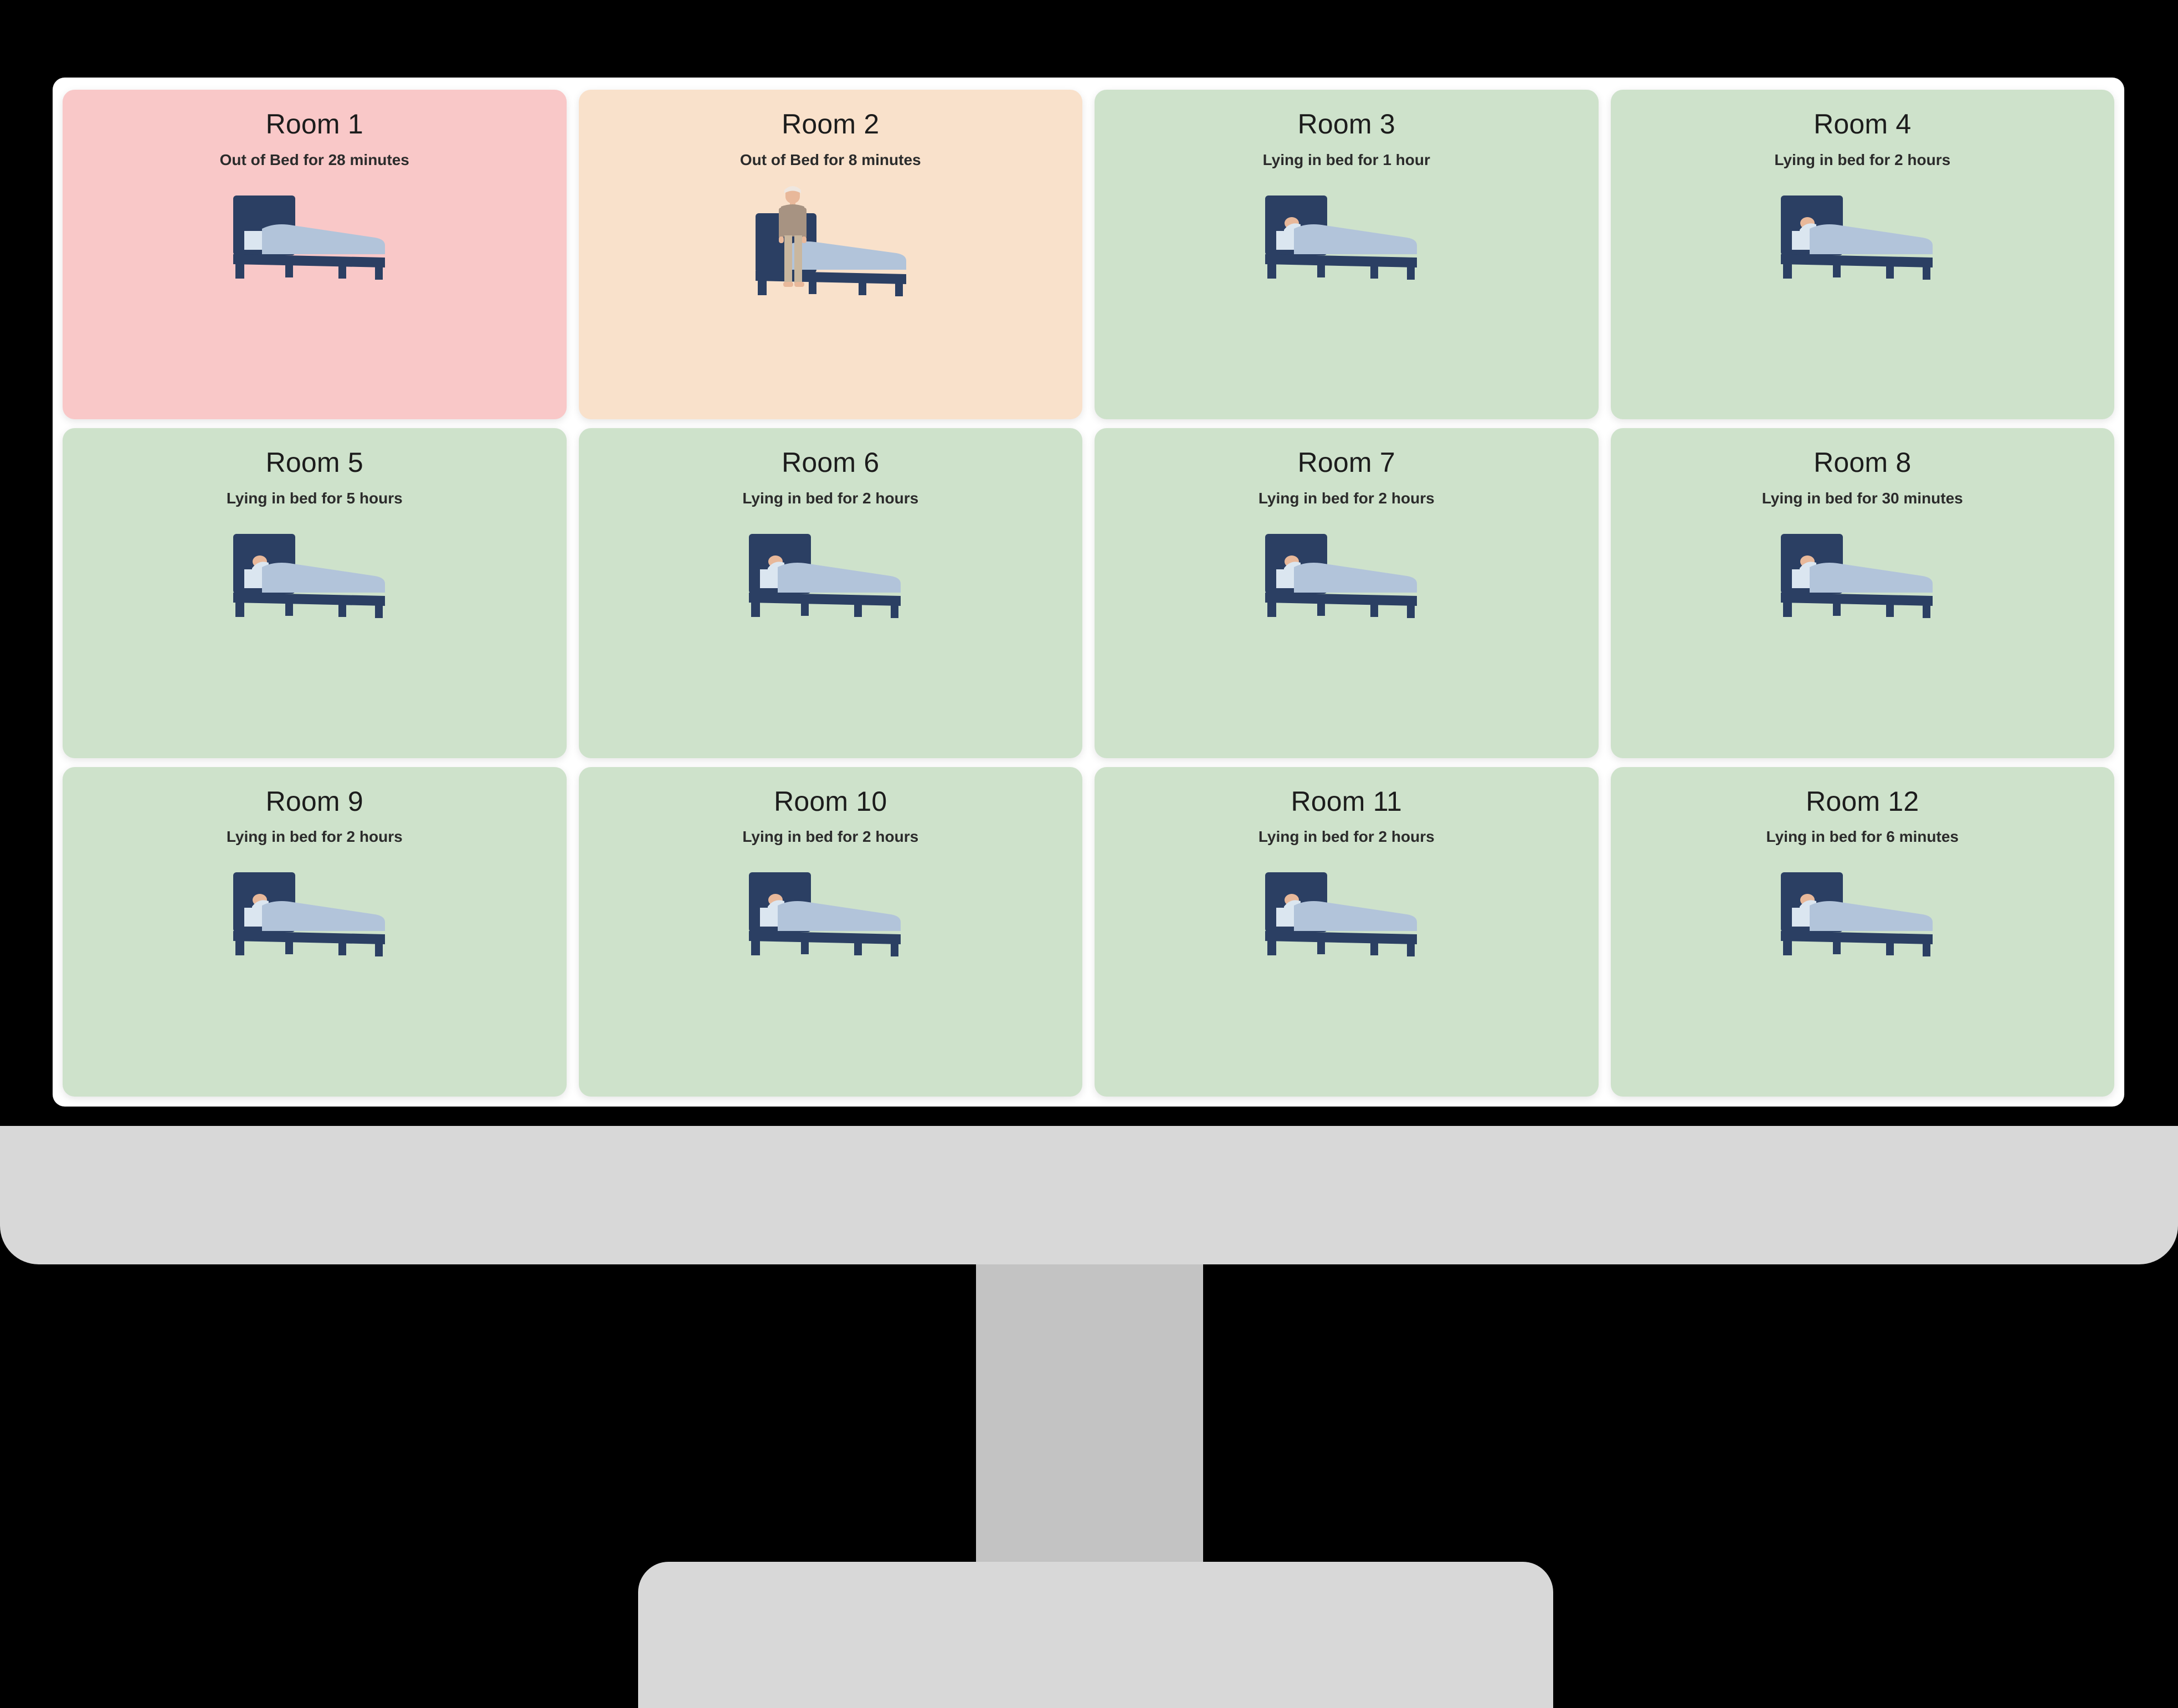 The height and width of the screenshot is (1708, 2178). What do you see at coordinates (1346, 125) in the screenshot?
I see `room-title: Room 3` at bounding box center [1346, 125].